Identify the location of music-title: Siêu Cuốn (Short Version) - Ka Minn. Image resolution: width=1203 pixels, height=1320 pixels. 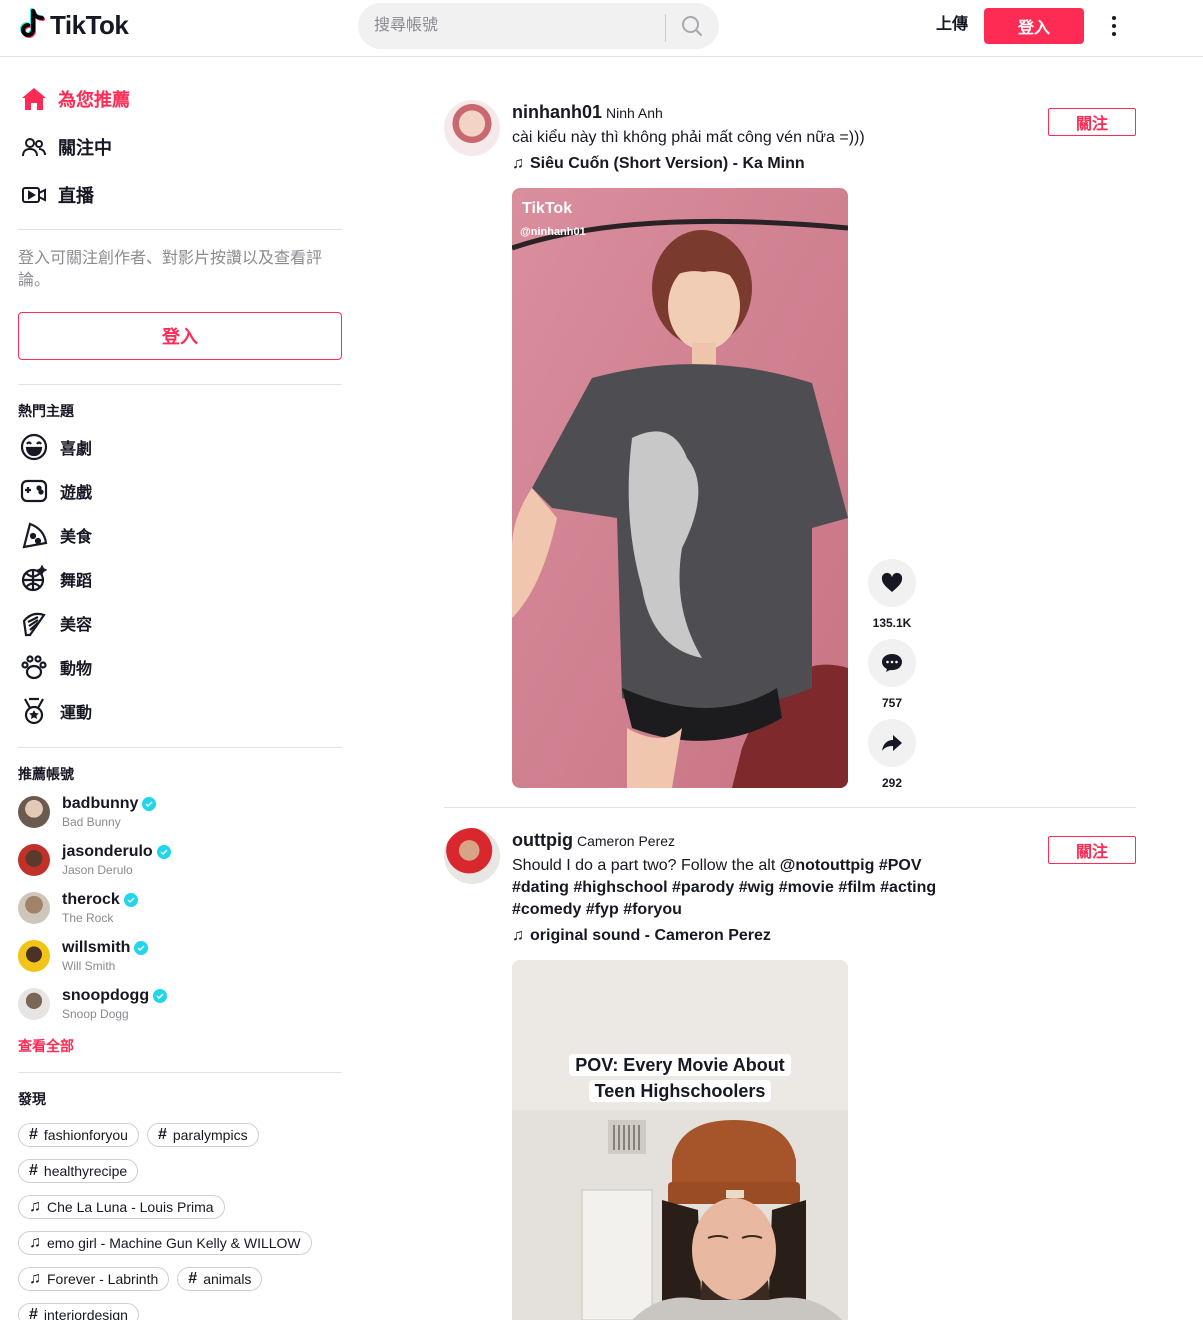
(667, 163).